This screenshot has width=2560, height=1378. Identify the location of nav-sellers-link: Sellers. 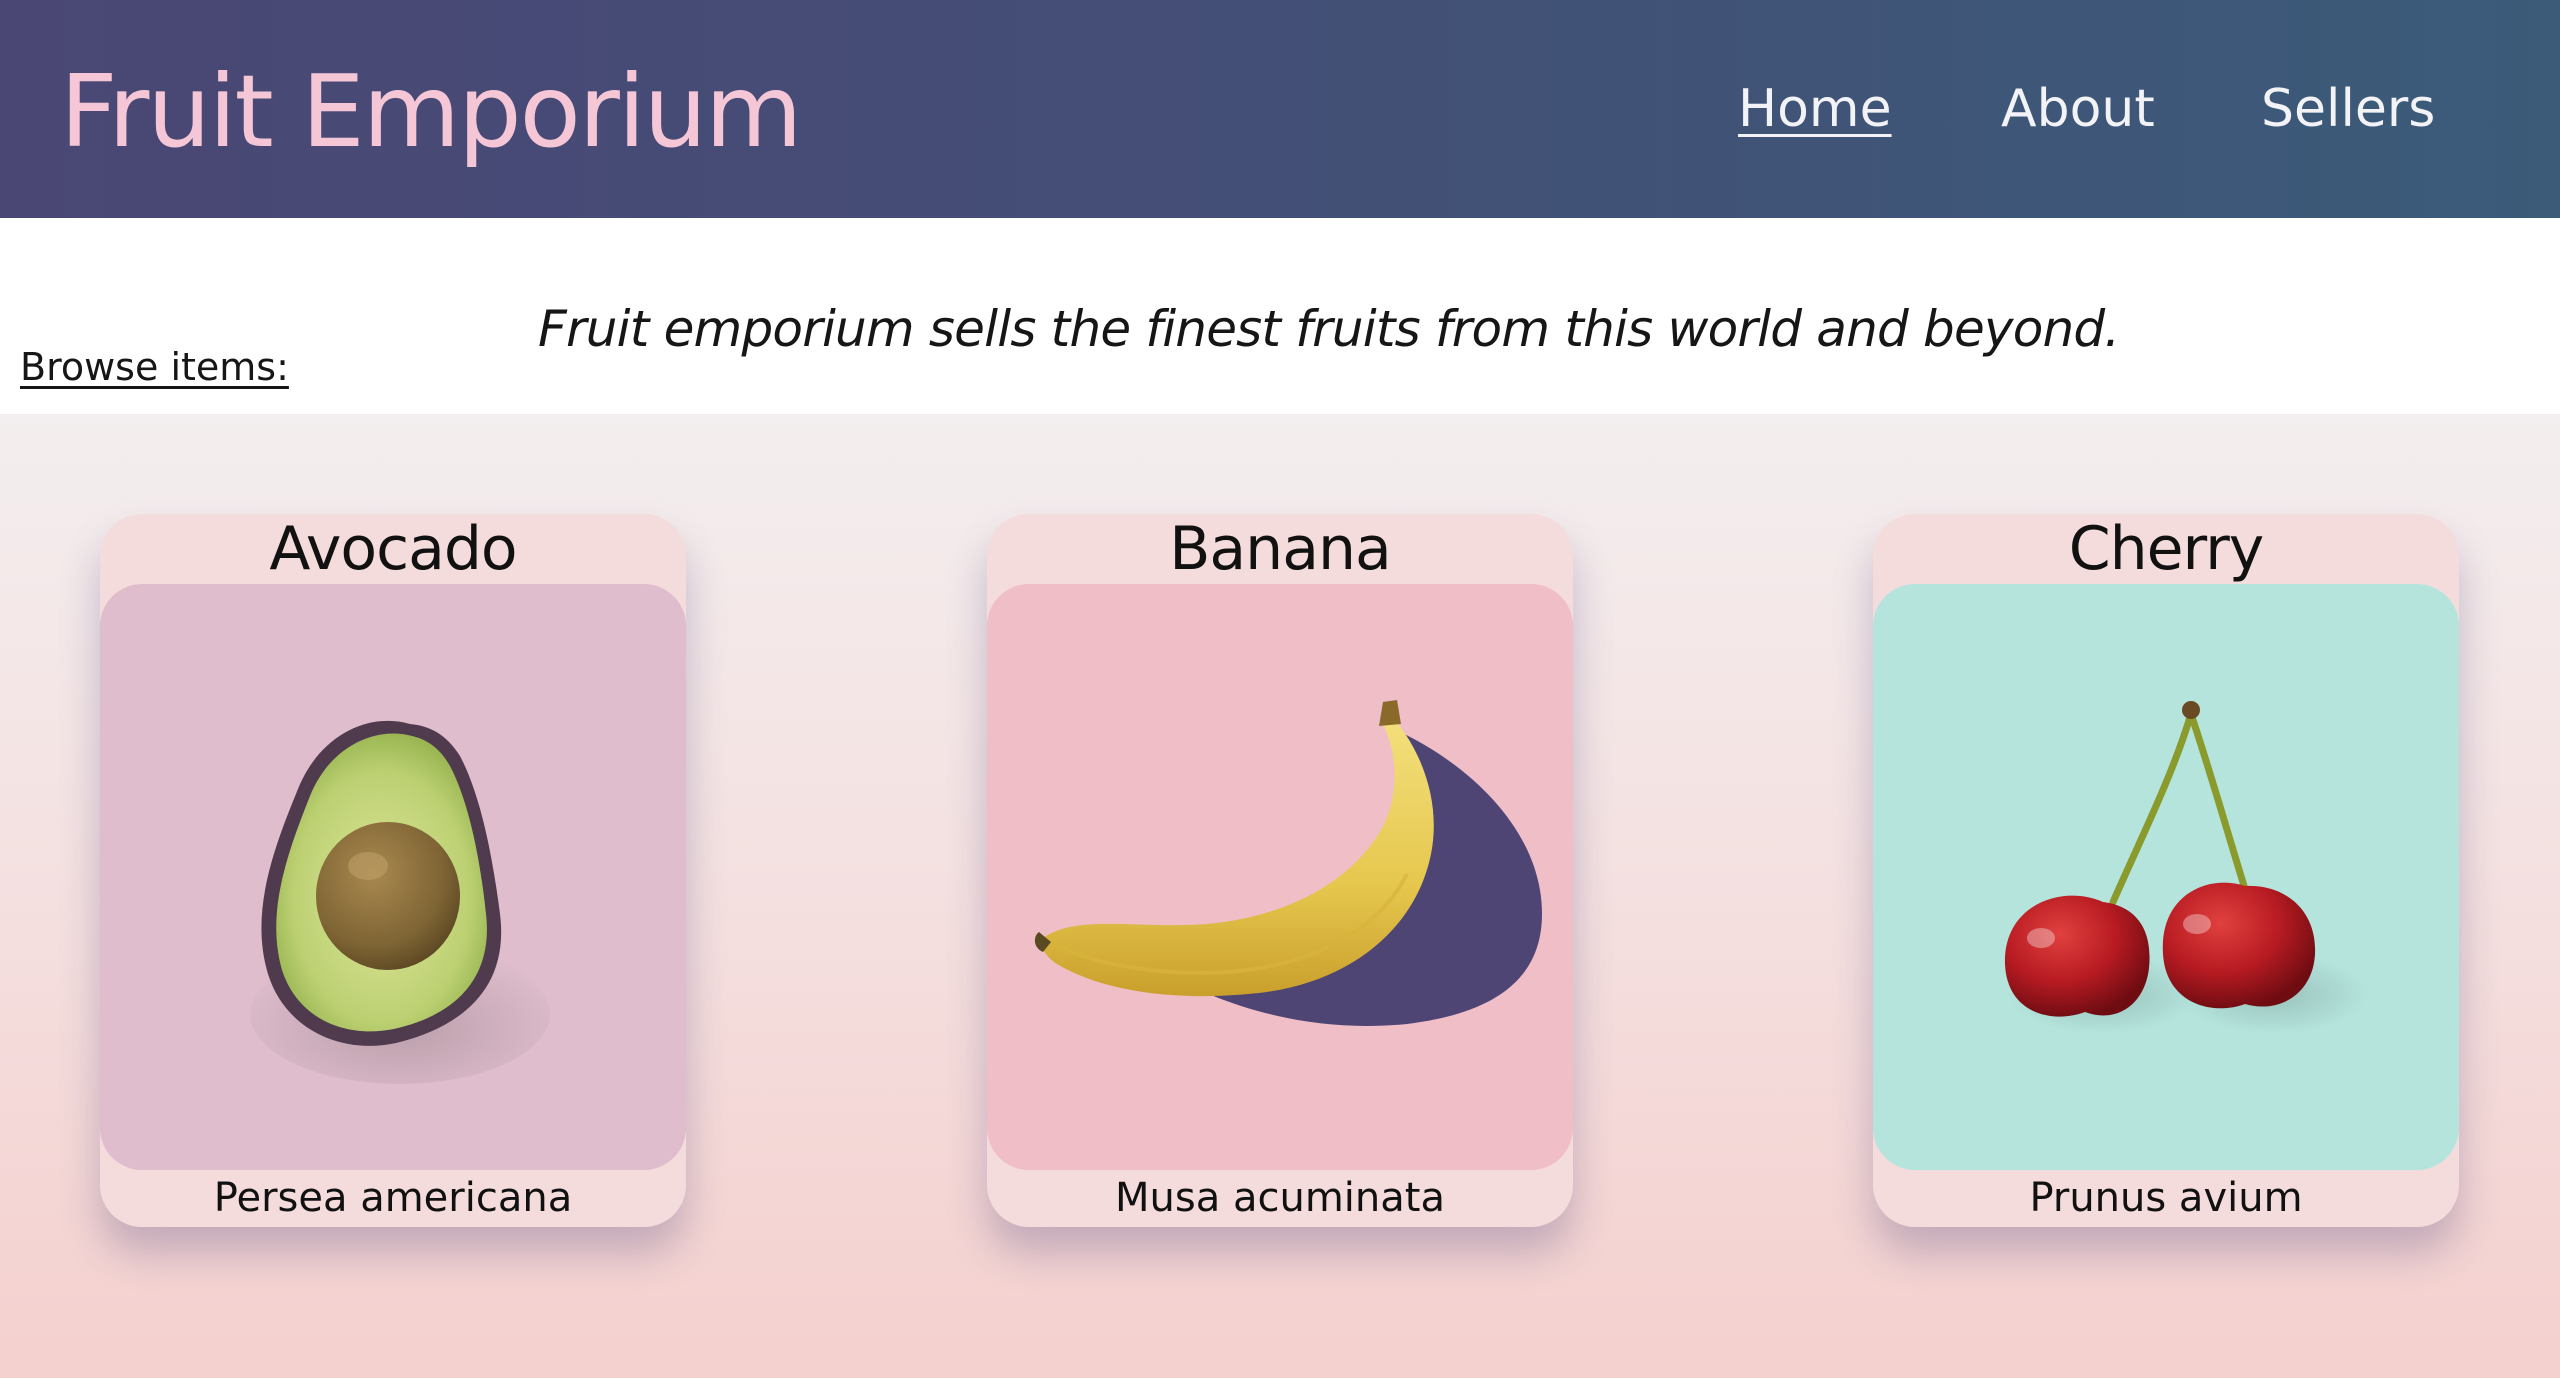
(2348, 109).